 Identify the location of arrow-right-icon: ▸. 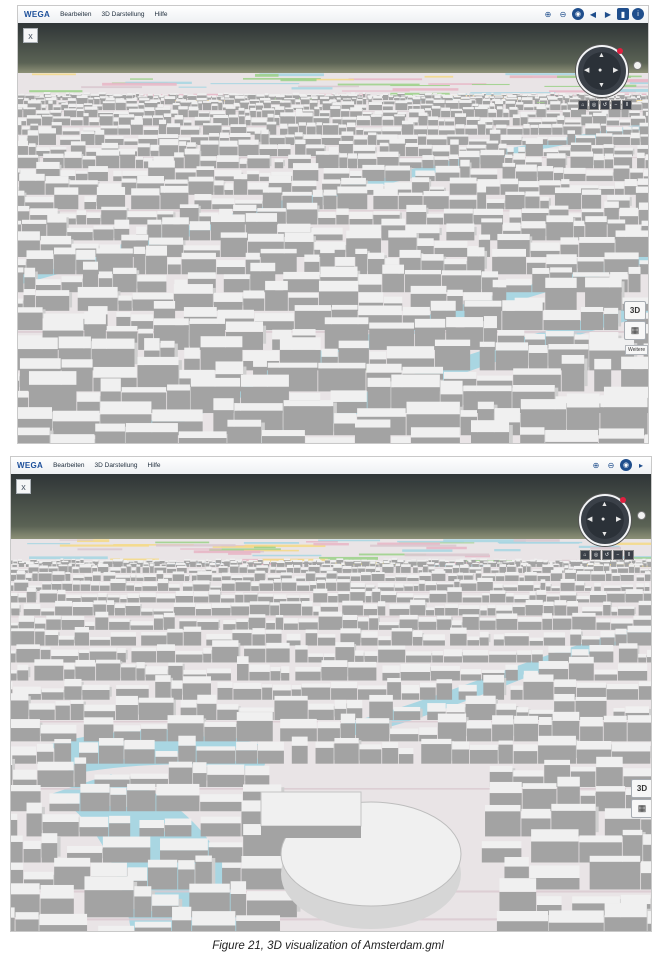
(641, 465).